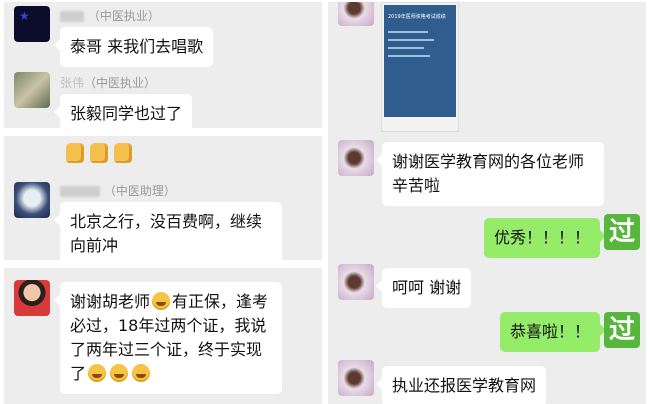  I want to click on sender-name: （中医执业）, so click(110, 15).